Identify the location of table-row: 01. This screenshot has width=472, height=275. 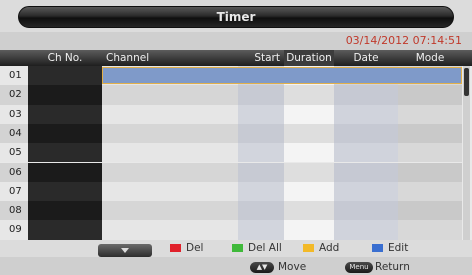
(236, 76).